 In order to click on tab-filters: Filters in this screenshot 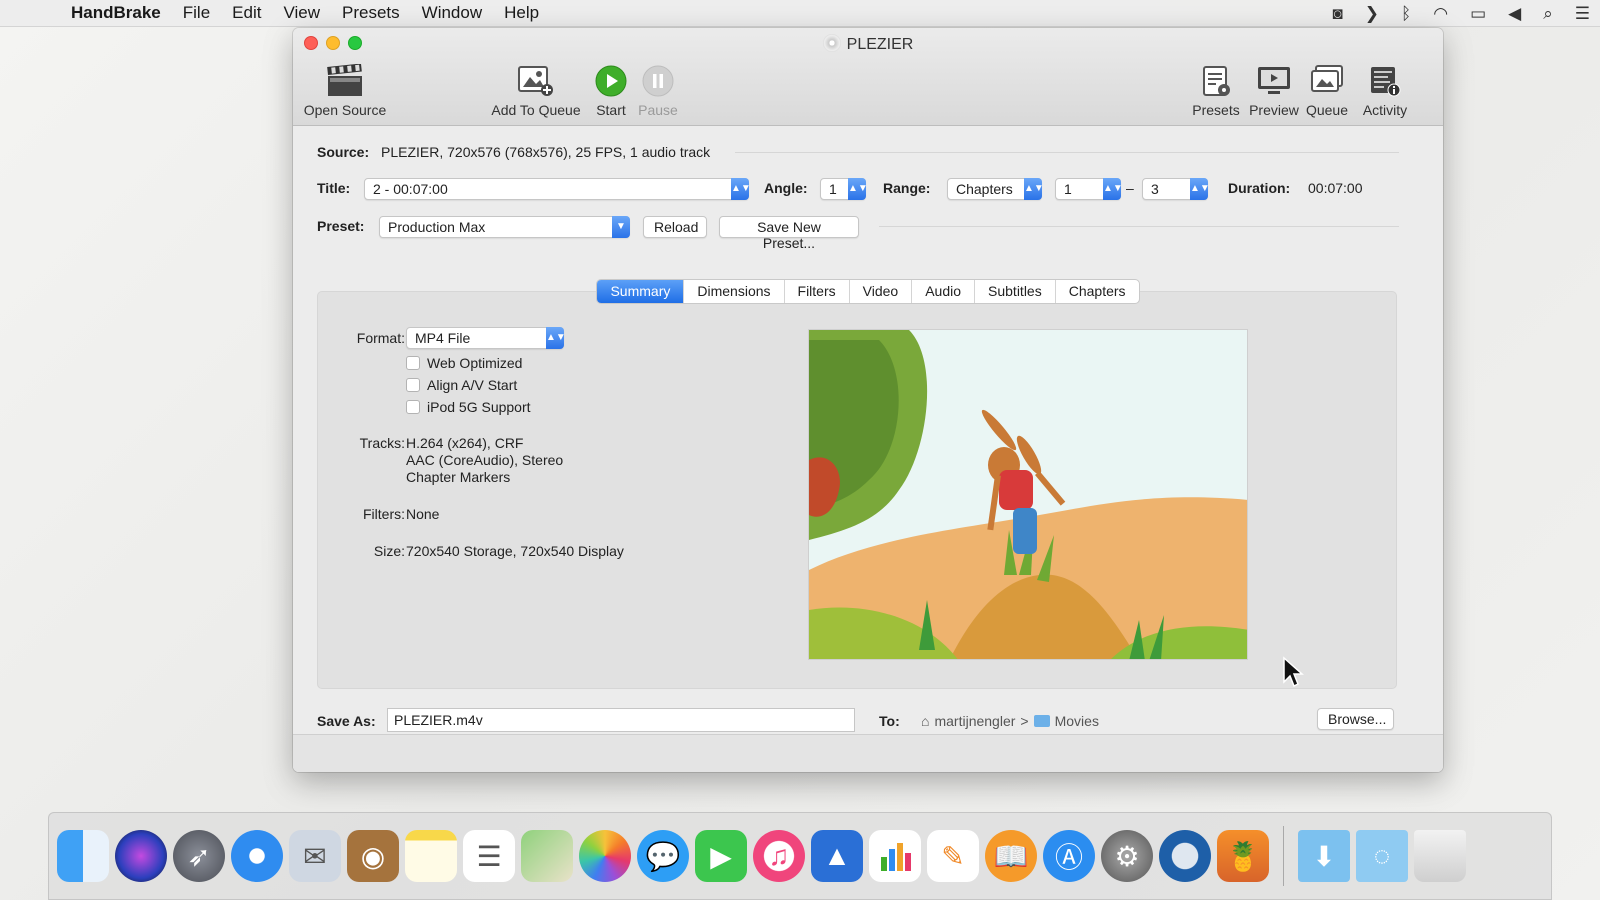, I will do `click(816, 291)`.